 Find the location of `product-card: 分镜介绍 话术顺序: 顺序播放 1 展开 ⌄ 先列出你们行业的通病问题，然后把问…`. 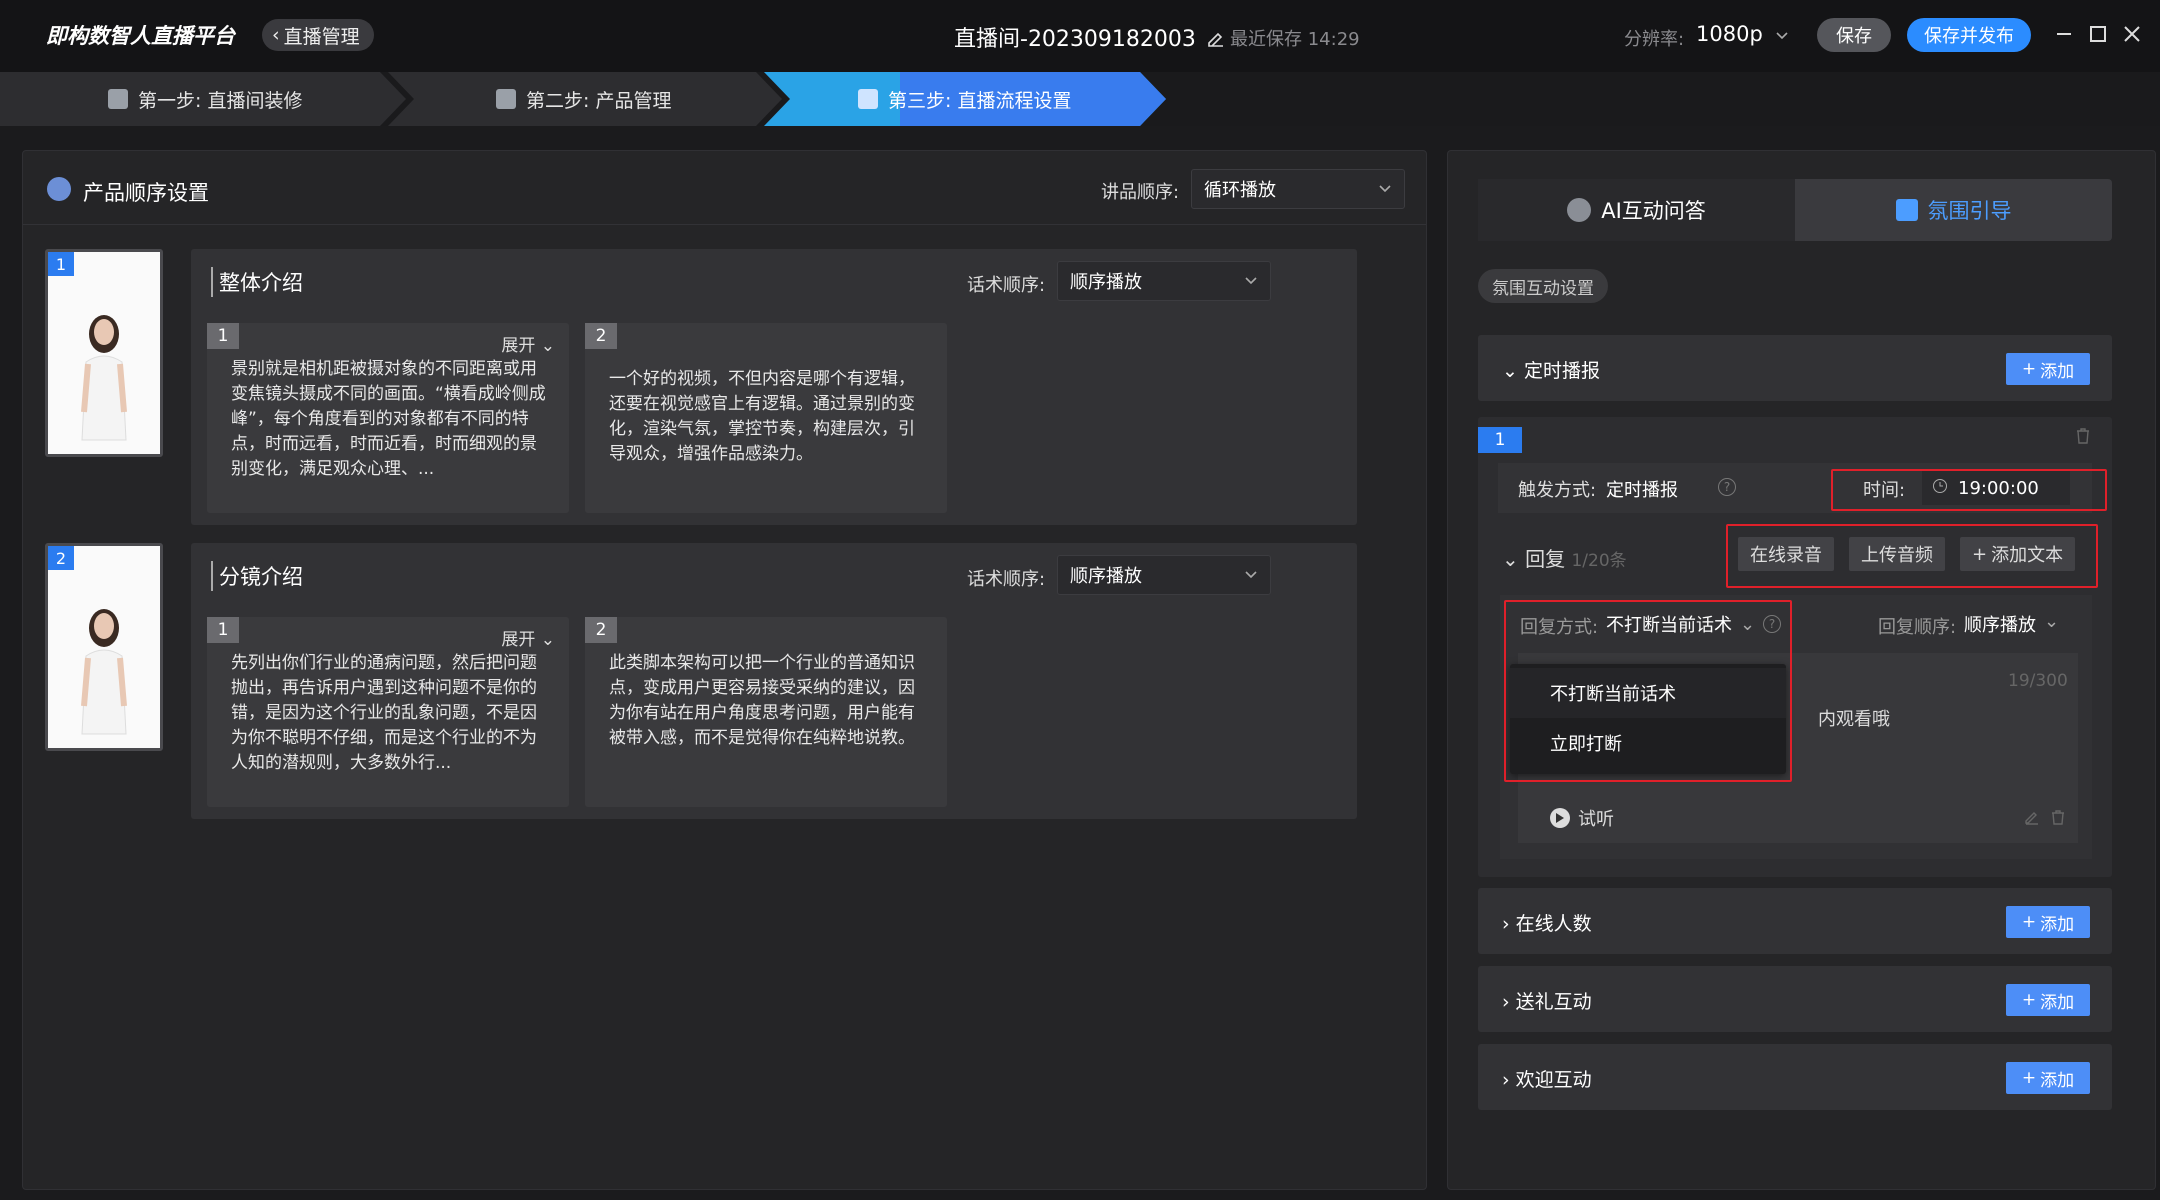

product-card: 分镜介绍 话术顺序: 顺序播放 1 展开 ⌄ 先列出你们行业的通病问题，然后把问… is located at coordinates (774, 681).